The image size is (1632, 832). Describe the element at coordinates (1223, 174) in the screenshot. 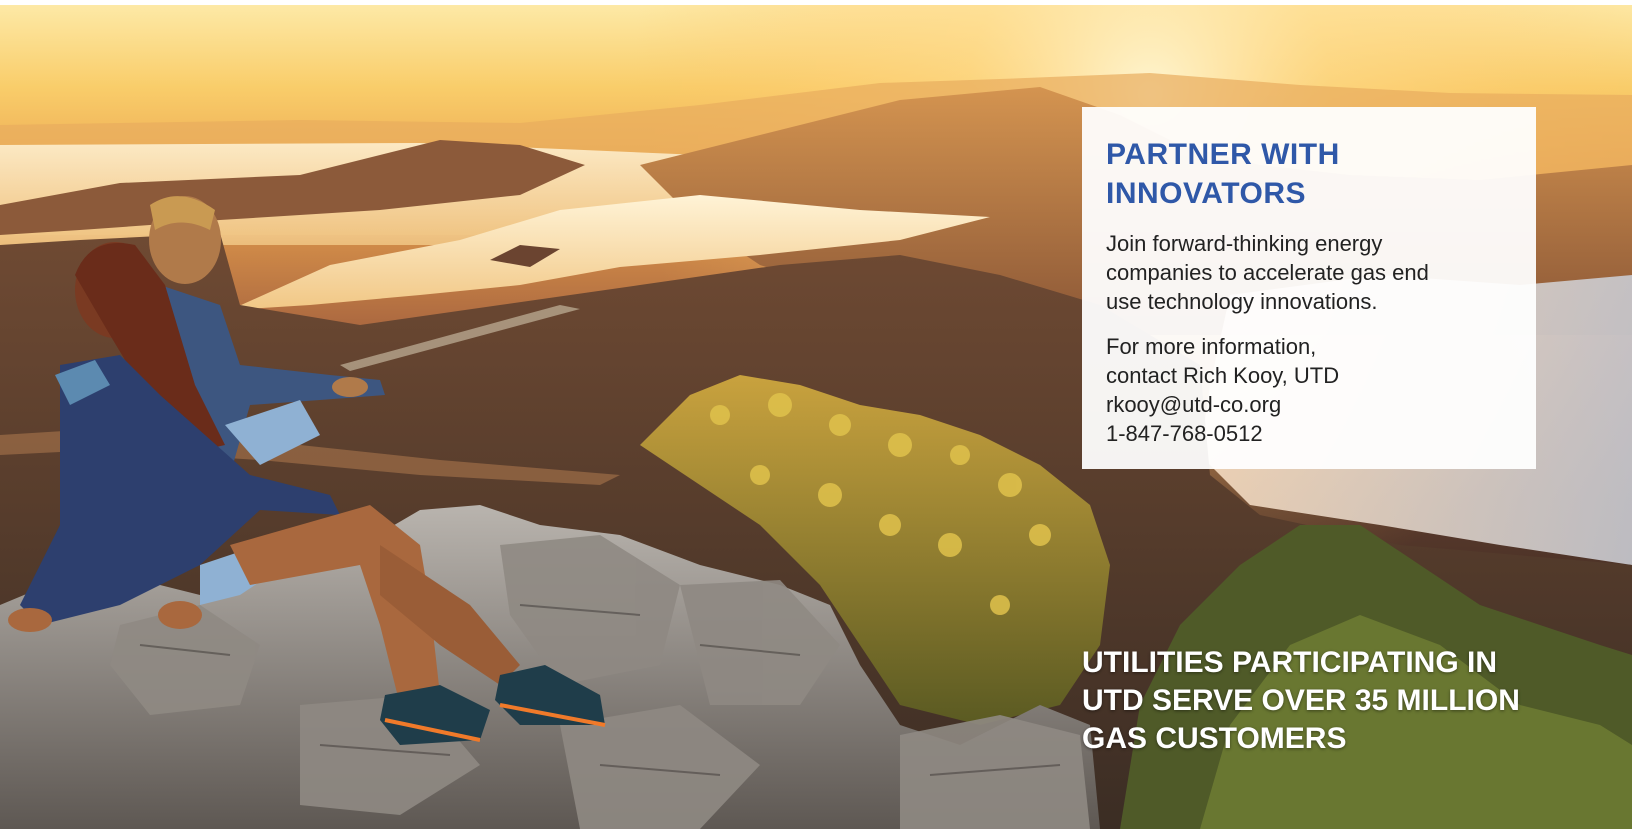

I see `card-title: PARTNER WITH INNOVATORS` at that location.